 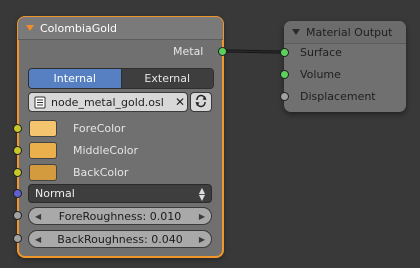 I want to click on middlecolor-socket, so click(x=17, y=150).